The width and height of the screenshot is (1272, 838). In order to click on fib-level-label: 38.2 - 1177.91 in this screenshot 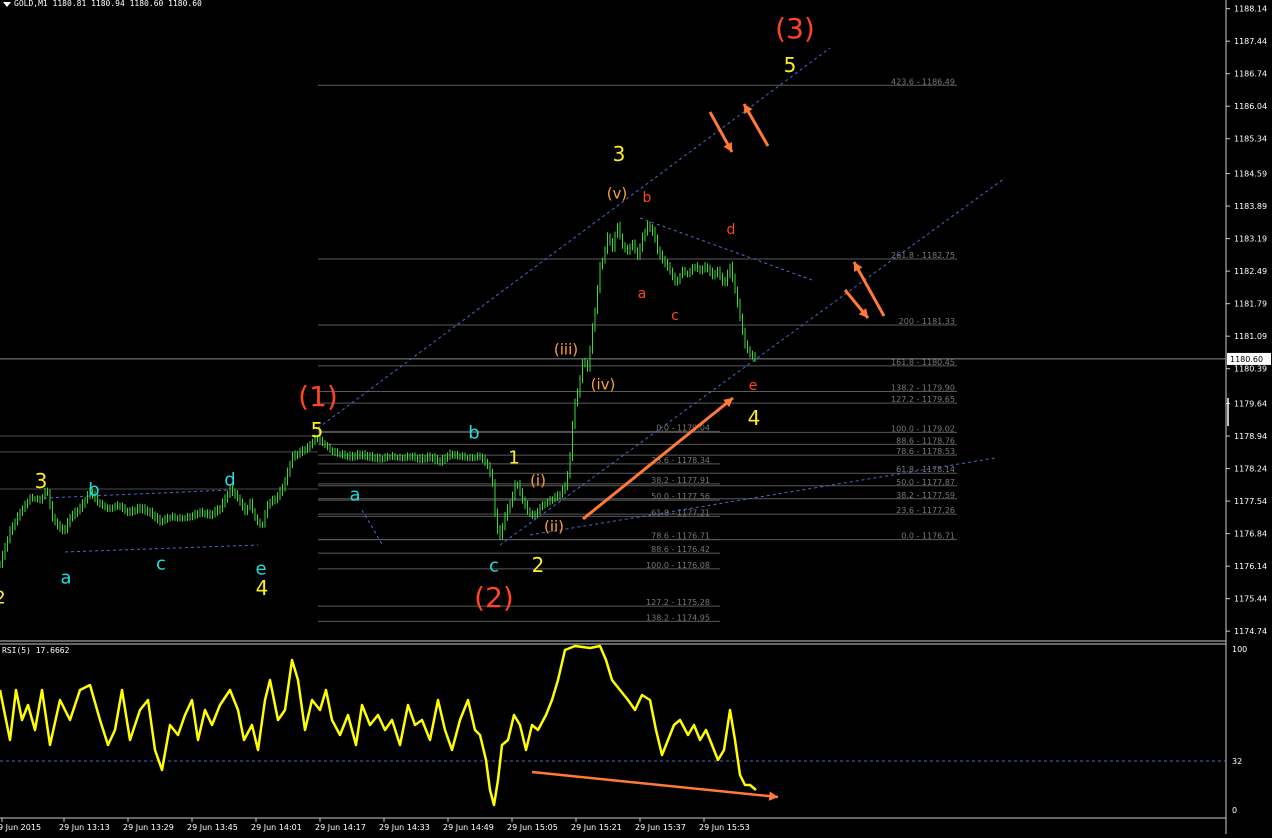, I will do `click(680, 480)`.